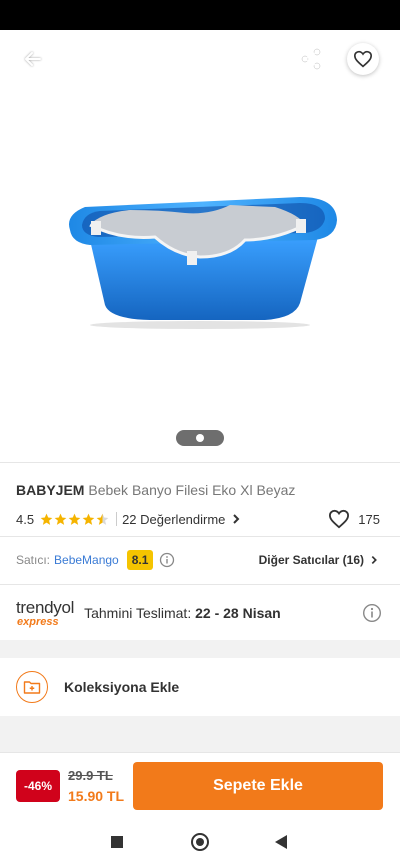 The image size is (400, 866). Describe the element at coordinates (32, 687) in the screenshot. I see `folder-plus-icon` at that location.